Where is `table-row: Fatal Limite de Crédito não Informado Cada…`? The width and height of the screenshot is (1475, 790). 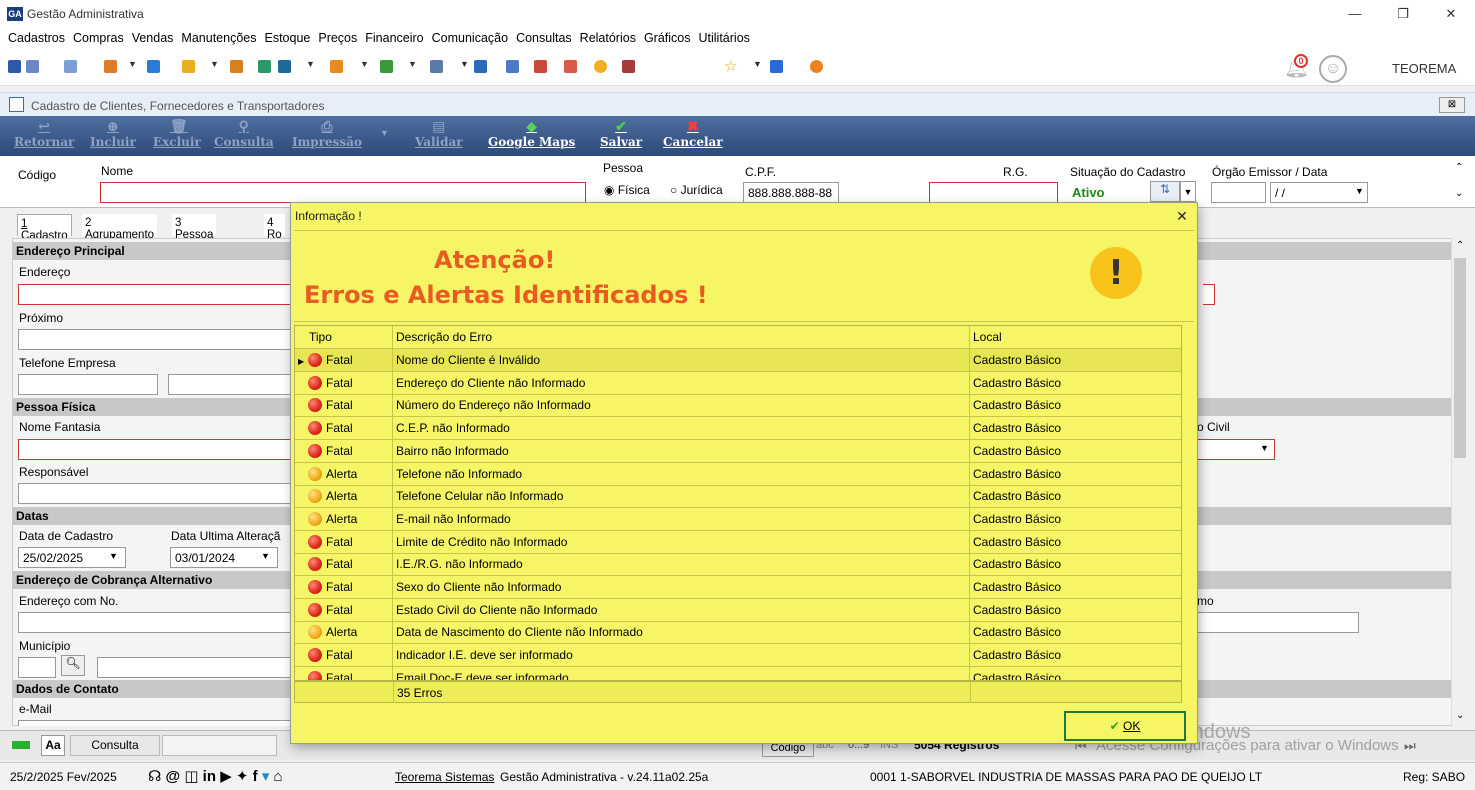 table-row: Fatal Limite de Crédito não Informado Cada… is located at coordinates (738, 542).